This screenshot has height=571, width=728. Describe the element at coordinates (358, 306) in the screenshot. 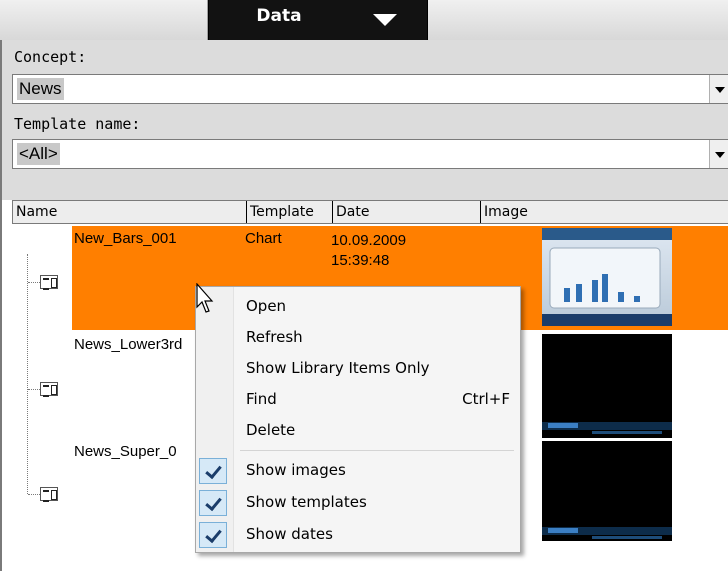

I see `menu-item-open: Open` at that location.